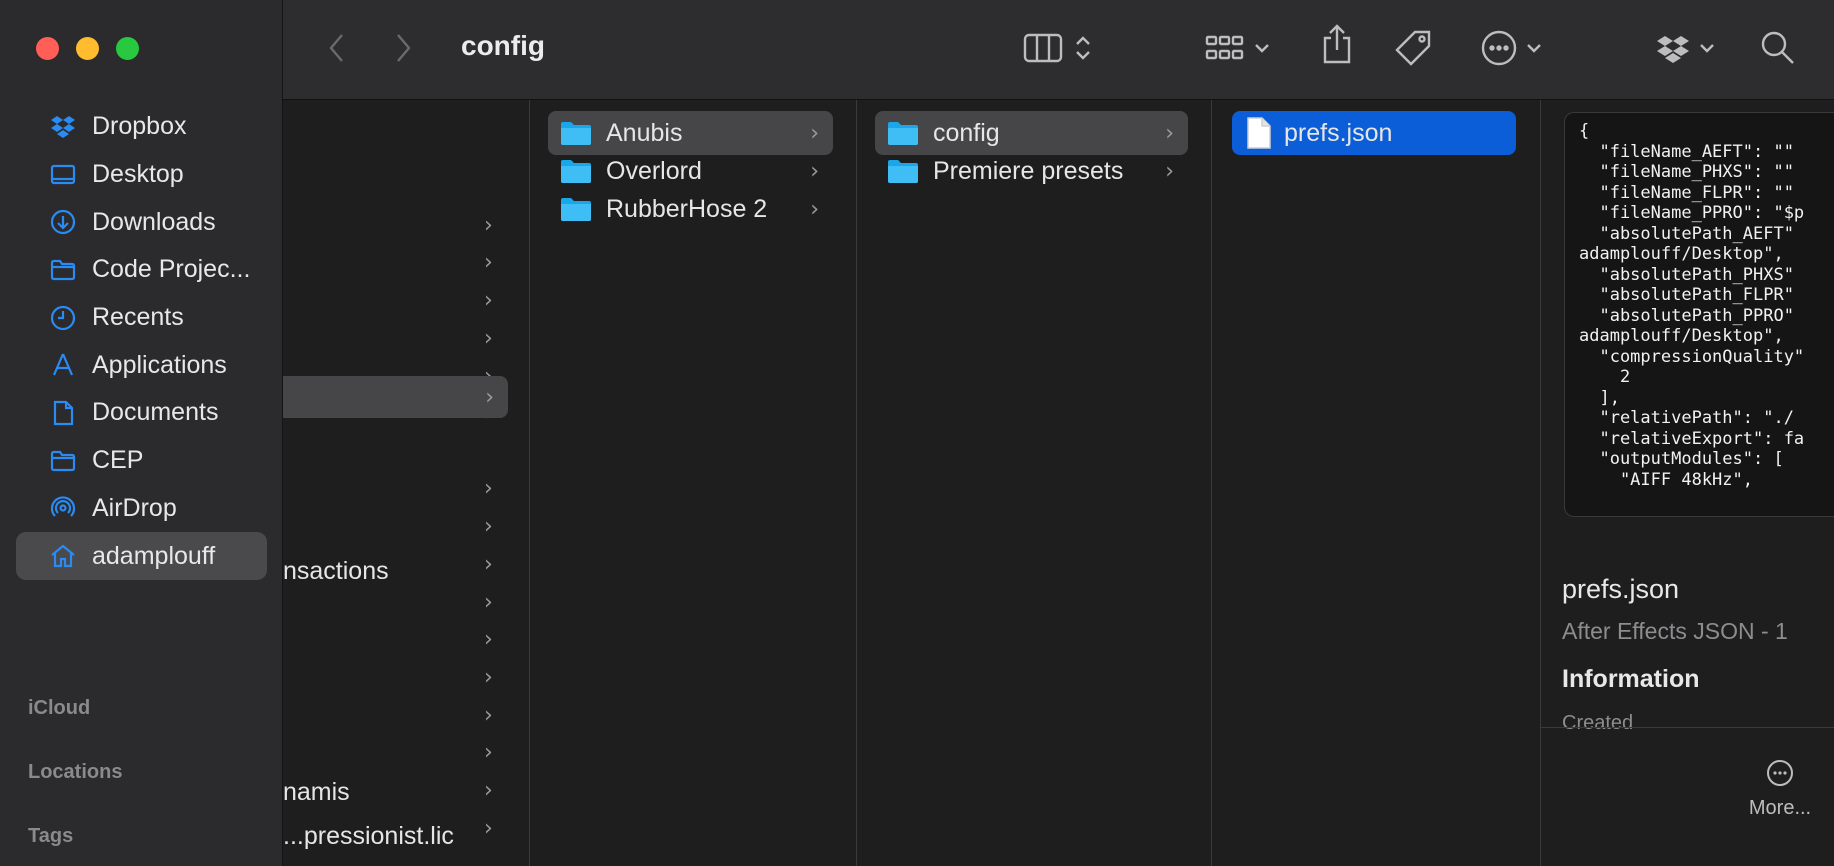 The height and width of the screenshot is (866, 1834). I want to click on sidebar-item-airdrop: AirDrop, so click(141, 509).